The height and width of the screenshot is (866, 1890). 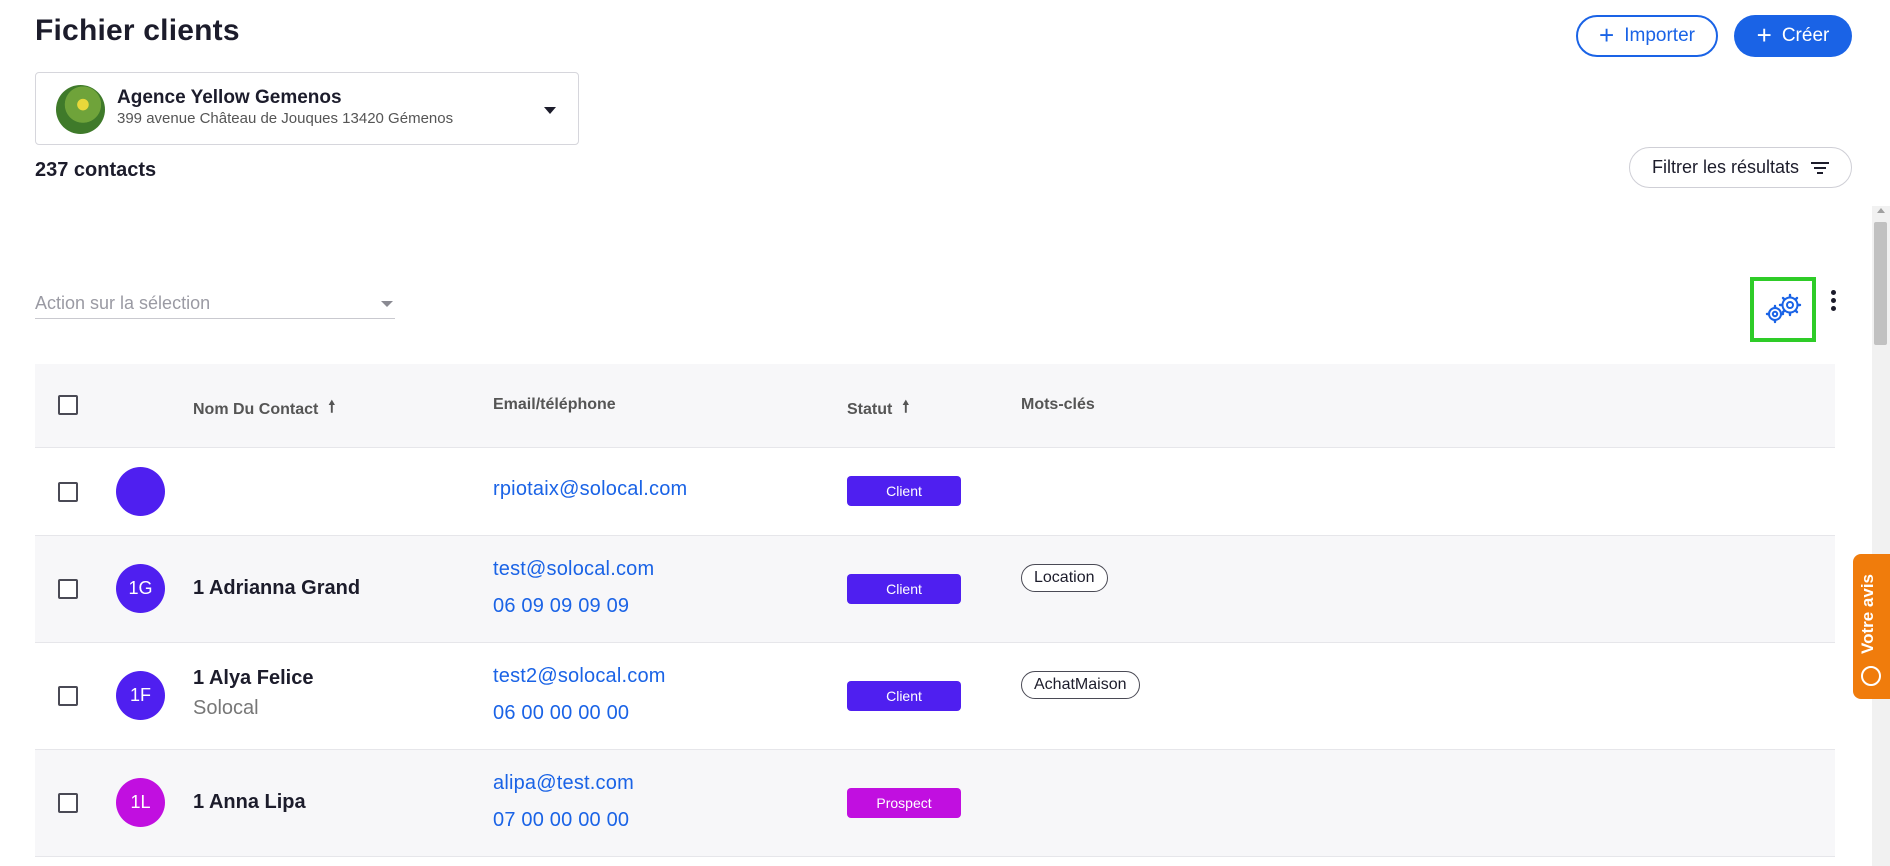 What do you see at coordinates (123, 303) in the screenshot?
I see `bulk-action-placeholder: Action sur la sélection` at bounding box center [123, 303].